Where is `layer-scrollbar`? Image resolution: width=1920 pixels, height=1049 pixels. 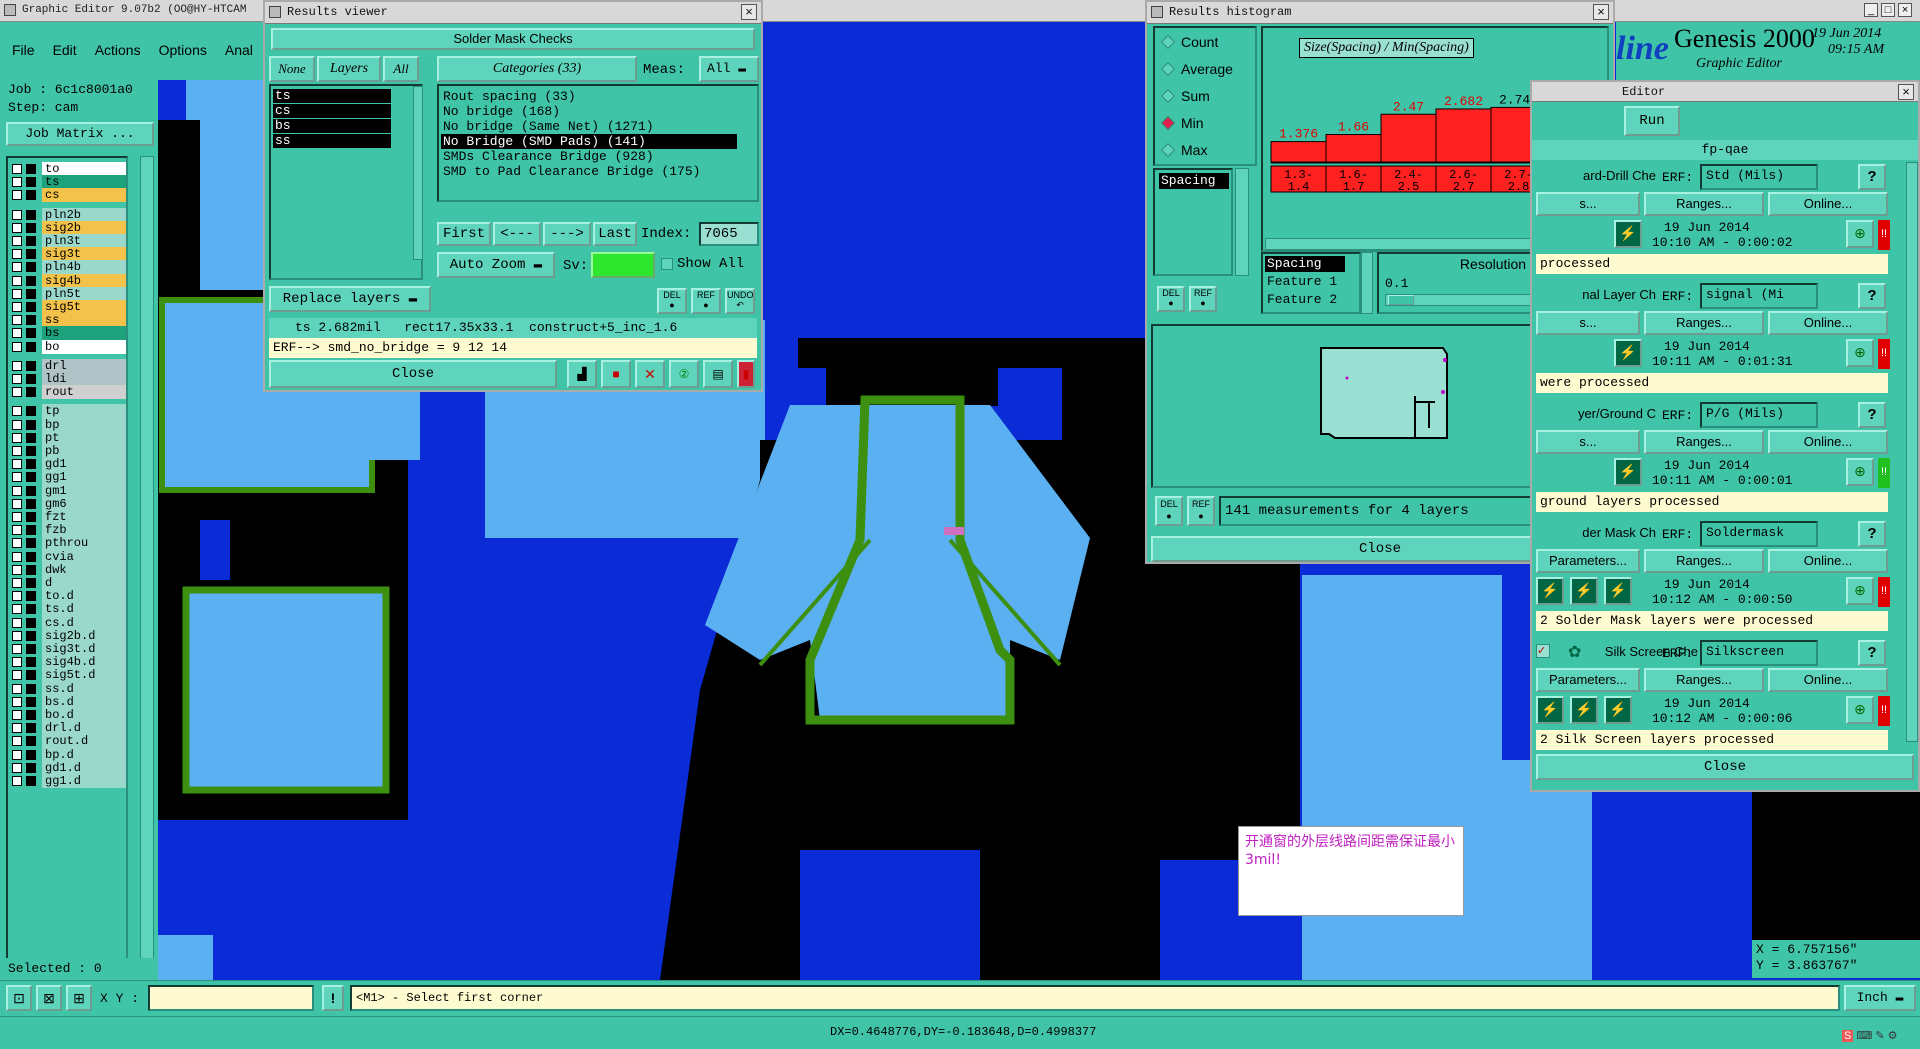
layer-scrollbar is located at coordinates (147, 590).